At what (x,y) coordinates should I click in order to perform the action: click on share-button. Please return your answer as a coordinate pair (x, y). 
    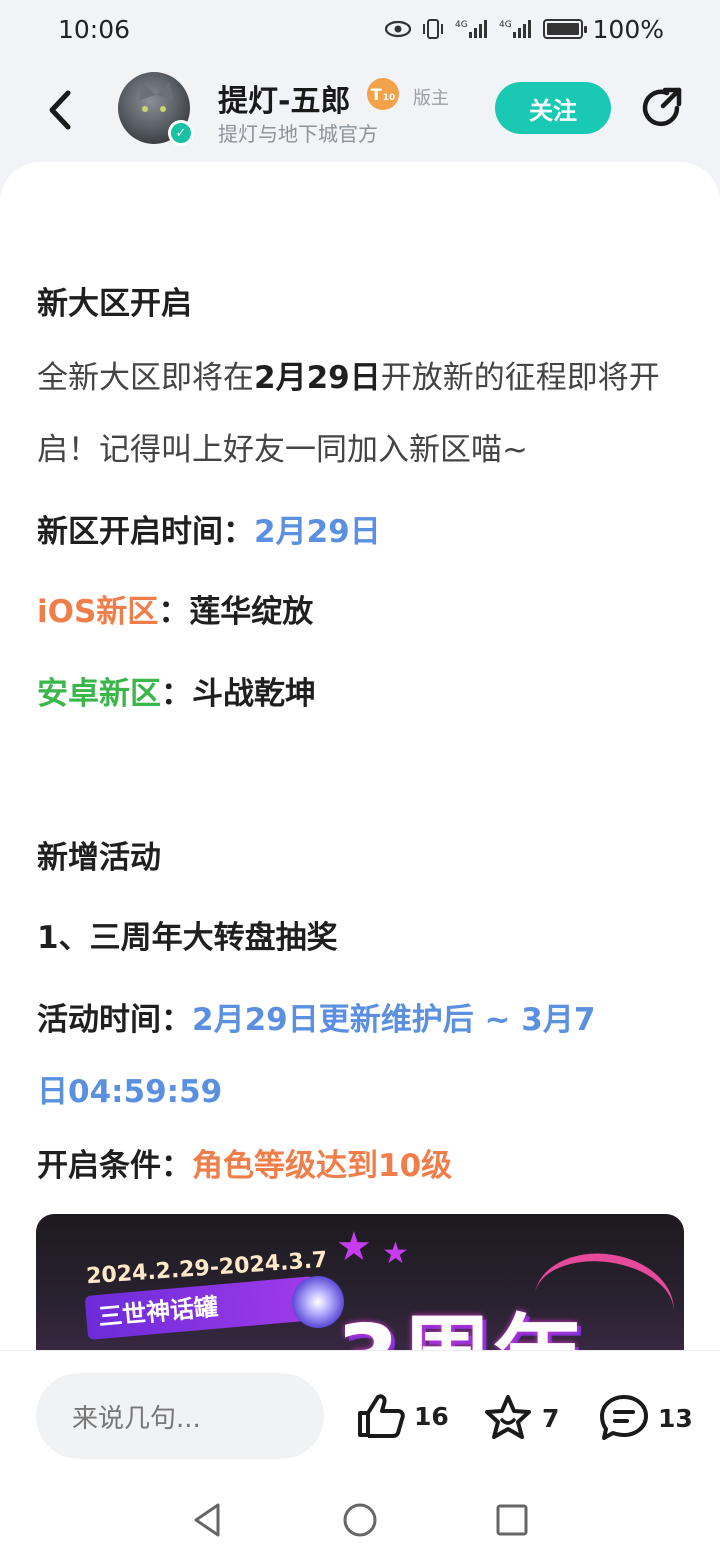
    Looking at the image, I should click on (661, 108).